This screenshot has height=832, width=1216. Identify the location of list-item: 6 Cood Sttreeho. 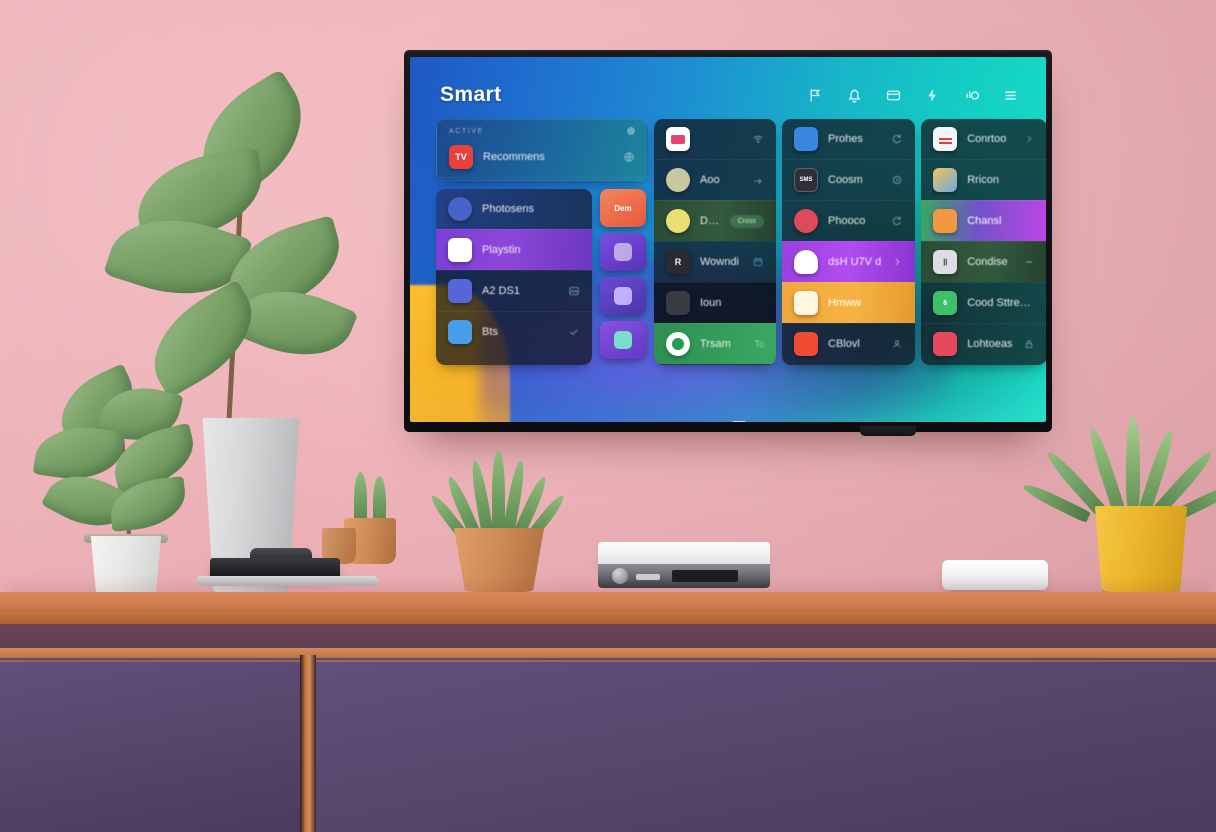
(983, 302).